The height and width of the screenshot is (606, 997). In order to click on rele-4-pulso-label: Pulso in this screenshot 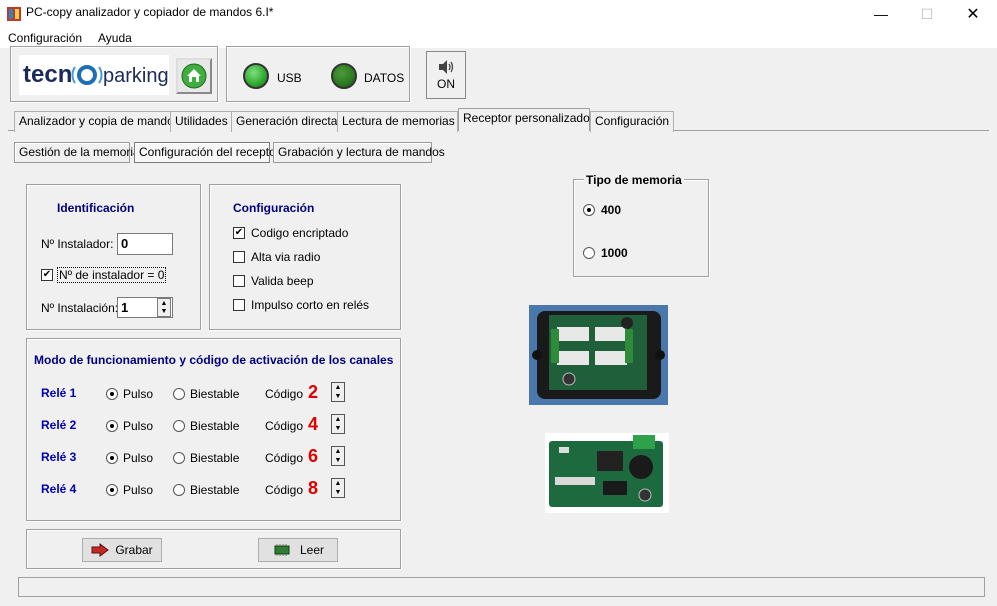, I will do `click(138, 490)`.